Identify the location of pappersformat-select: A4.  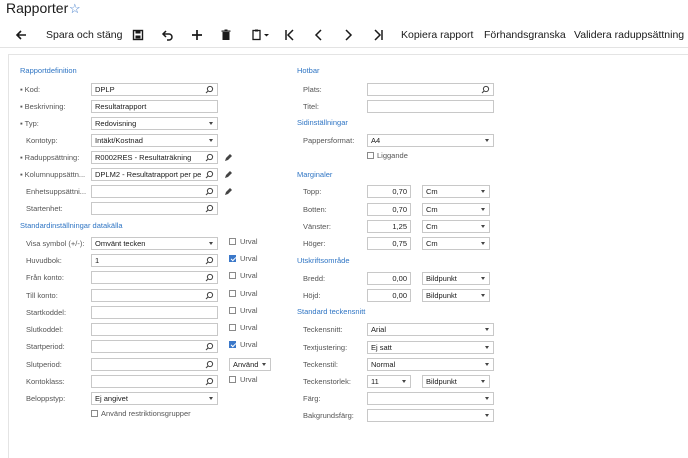
(430, 140).